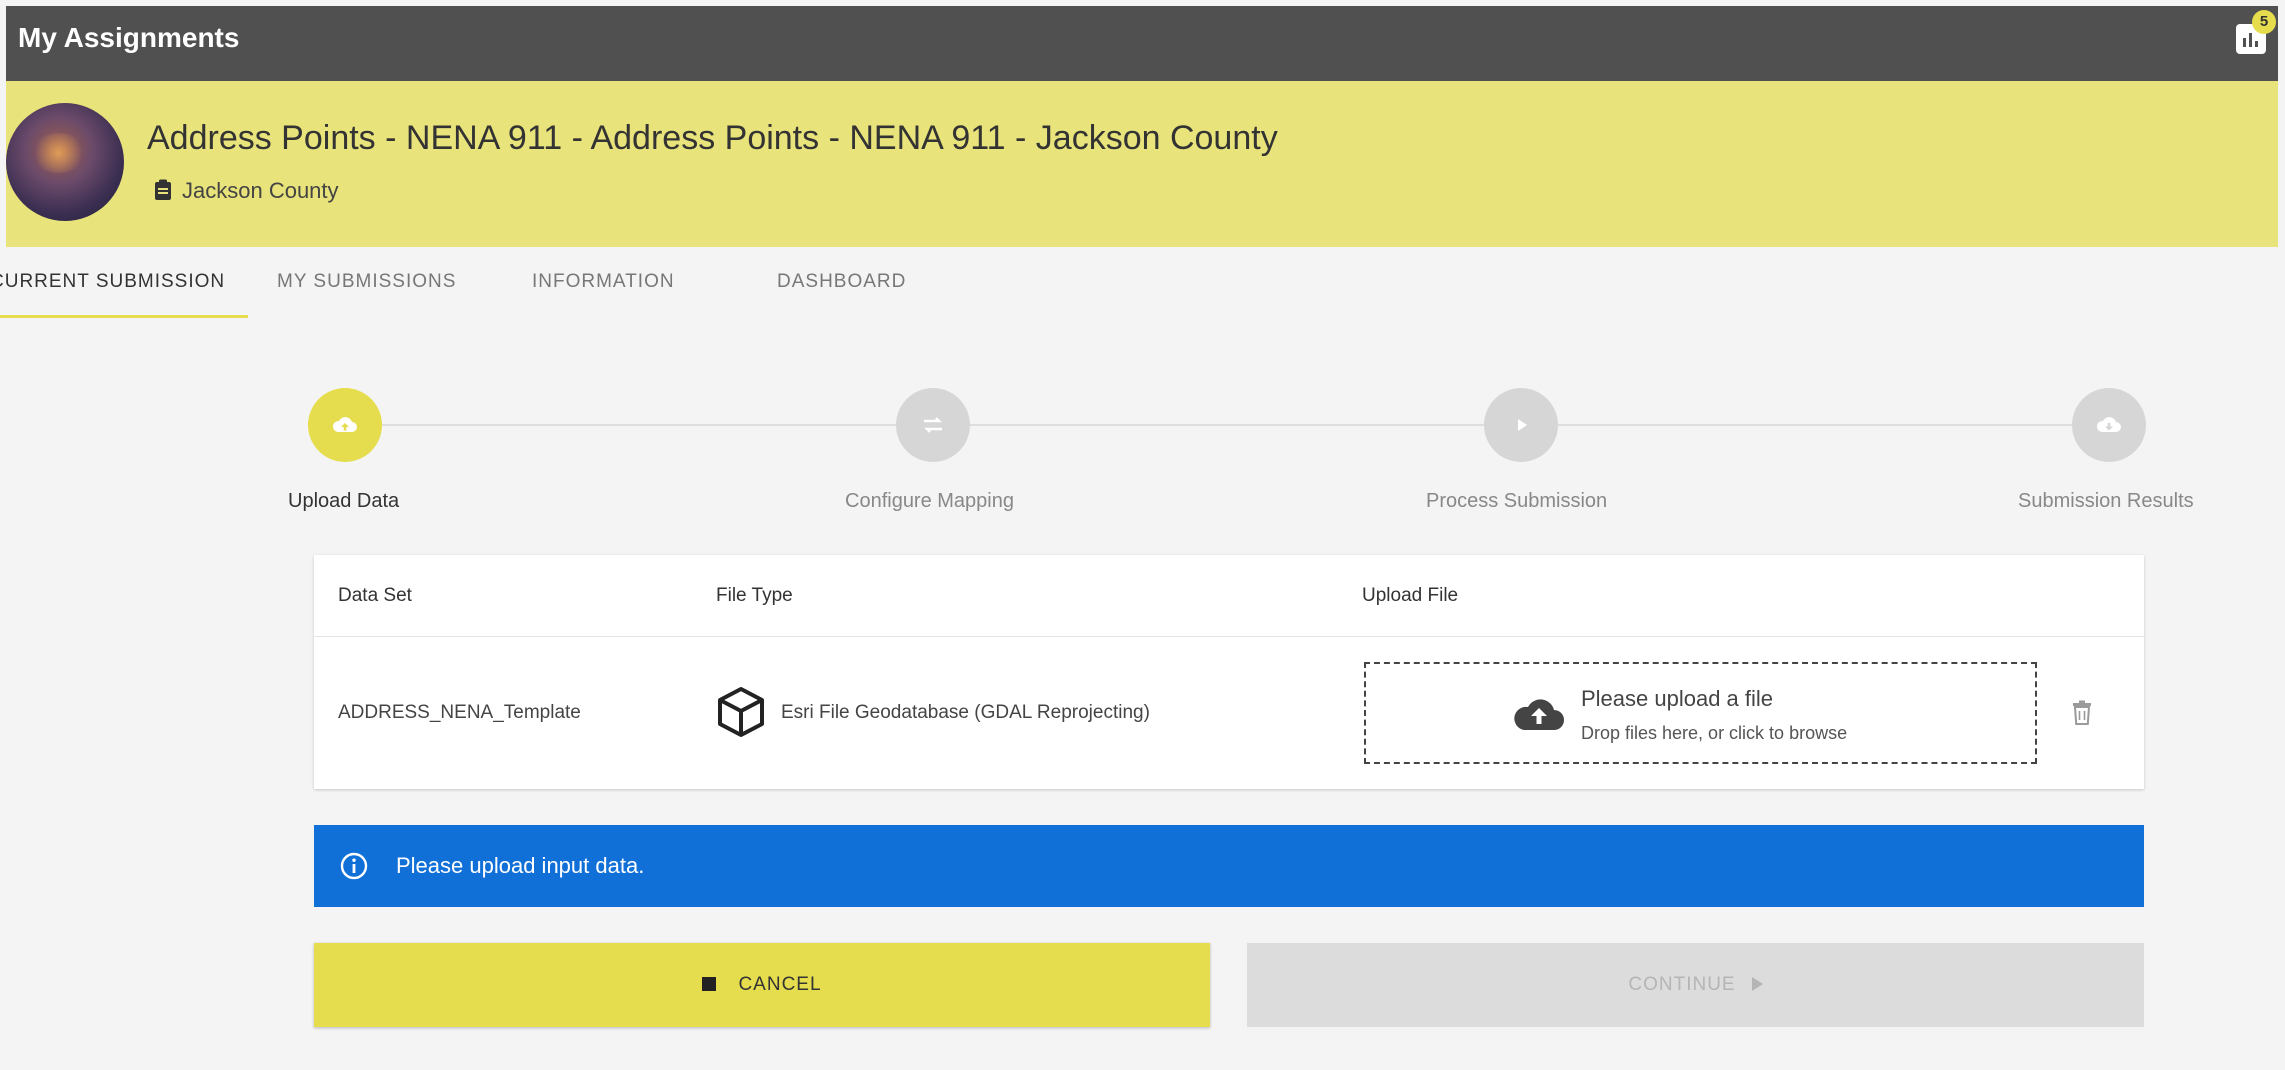  I want to click on avatar, so click(65, 162).